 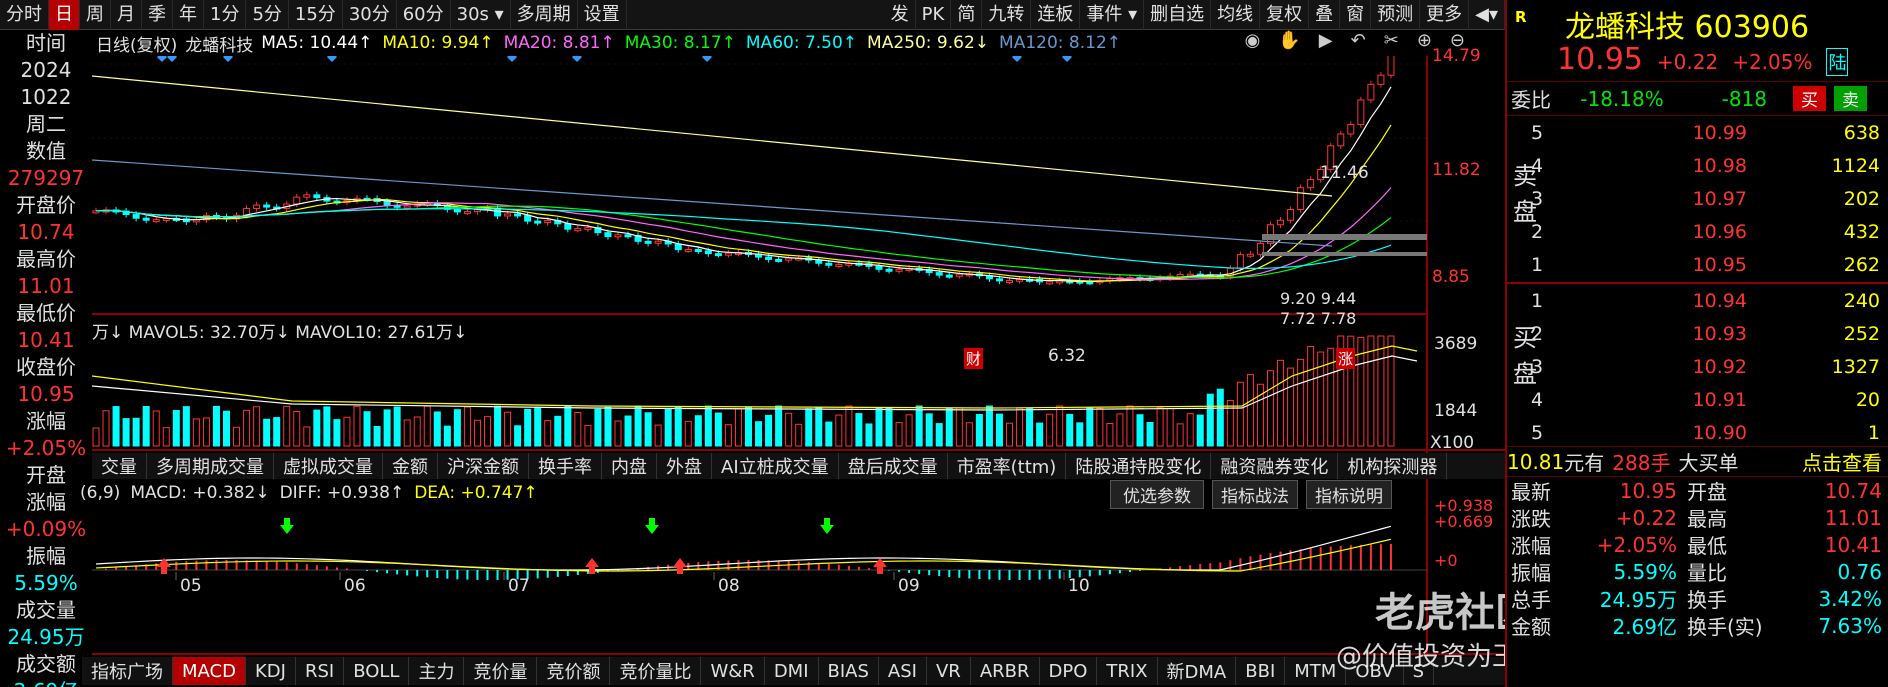 What do you see at coordinates (1325, 15) in the screenshot?
I see `tool-button-9: 叠` at bounding box center [1325, 15].